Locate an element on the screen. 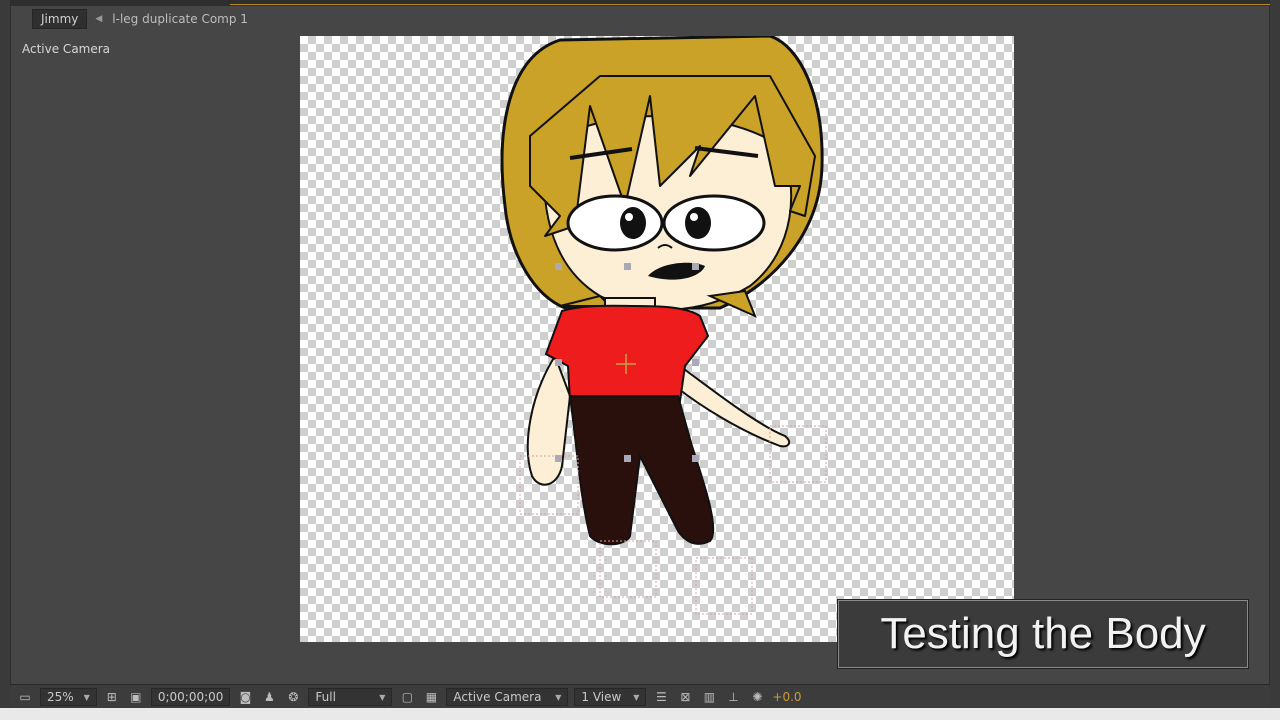  resolution-value: Full is located at coordinates (325, 697).